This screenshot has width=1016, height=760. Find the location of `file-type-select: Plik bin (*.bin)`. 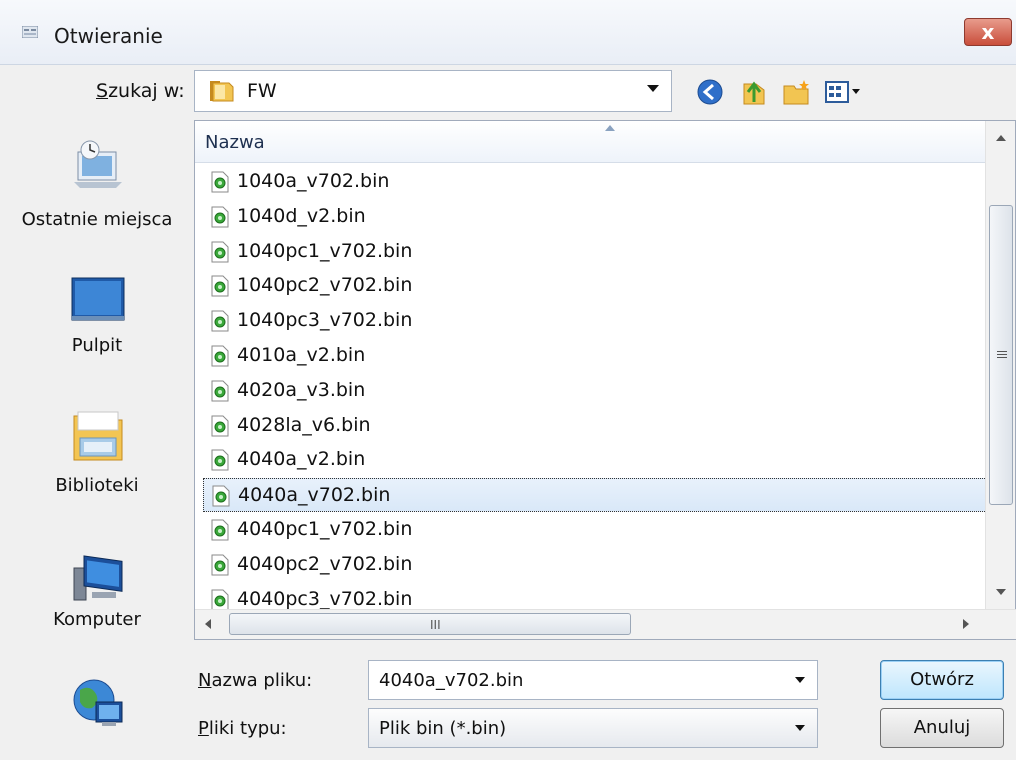

file-type-select: Plik bin (*.bin) is located at coordinates (593, 728).